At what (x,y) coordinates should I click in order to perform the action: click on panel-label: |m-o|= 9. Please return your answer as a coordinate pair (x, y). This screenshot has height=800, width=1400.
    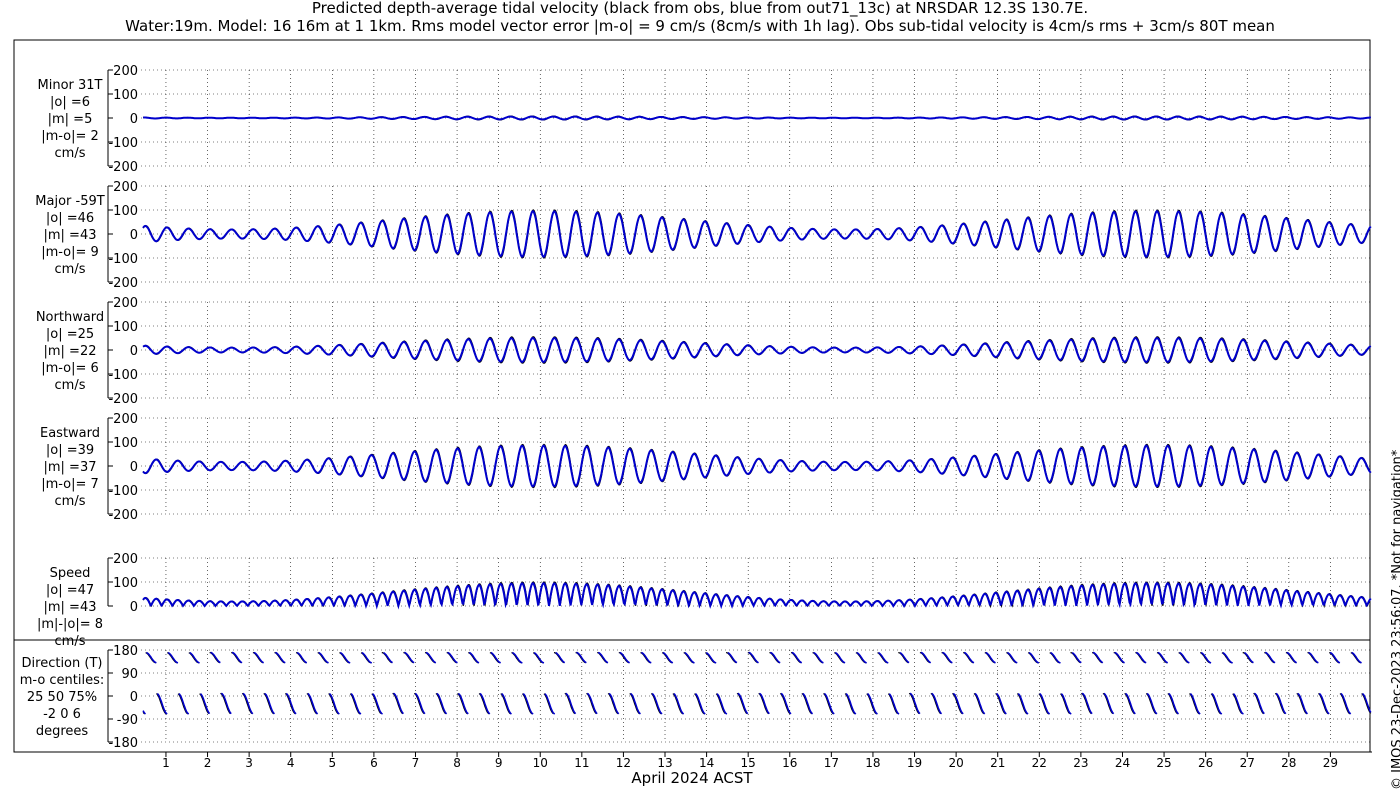
    Looking at the image, I should click on (70, 252).